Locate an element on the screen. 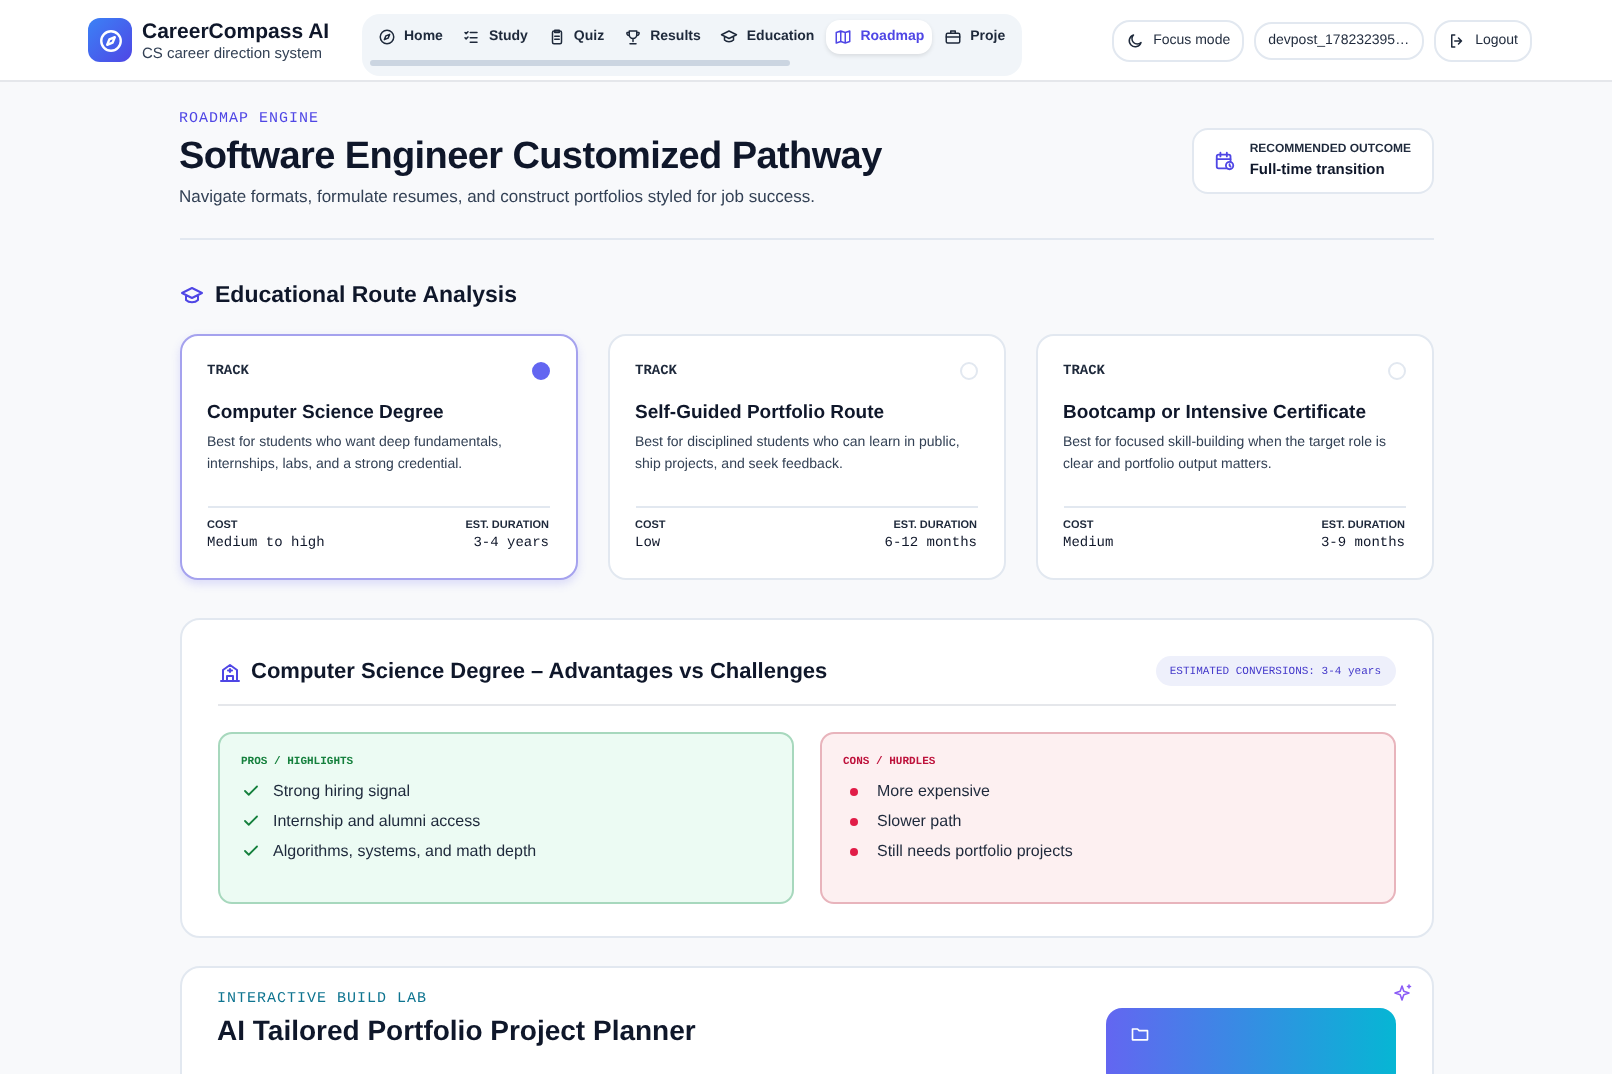 The width and height of the screenshot is (1612, 1074). map-icon is located at coordinates (843, 37).